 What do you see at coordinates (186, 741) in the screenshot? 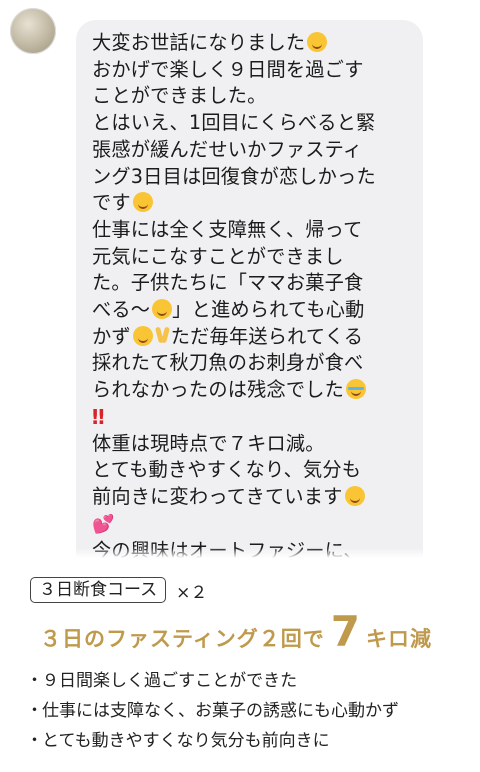
I see `list-item-text: とても動きやすくなり気分も前向きに` at bounding box center [186, 741].